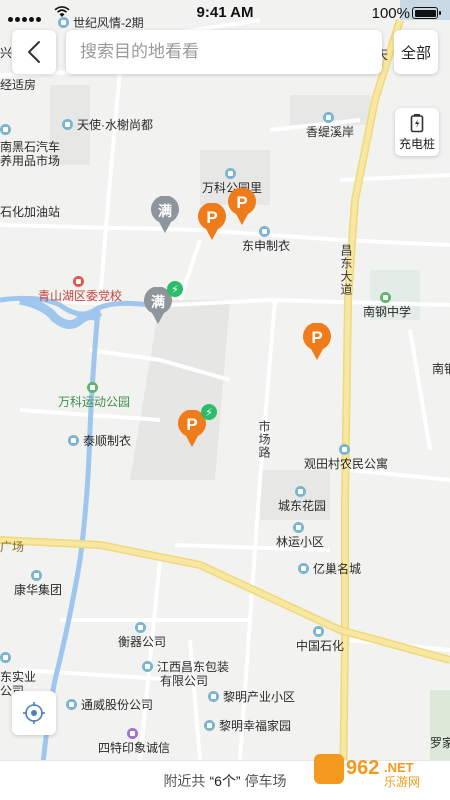 The width and height of the screenshot is (450, 800). What do you see at coordinates (224, 52) in the screenshot?
I see `search-input` at bounding box center [224, 52].